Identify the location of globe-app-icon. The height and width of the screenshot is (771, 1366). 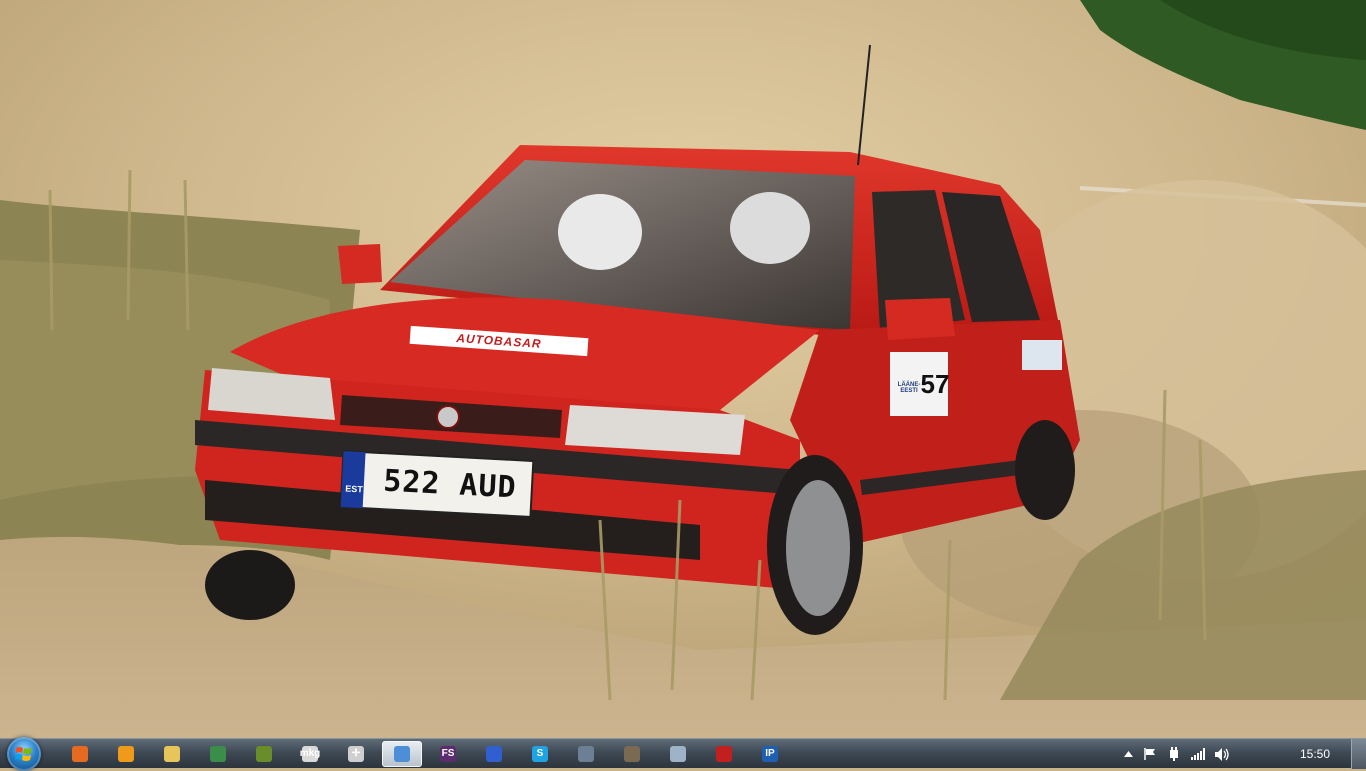
(494, 754).